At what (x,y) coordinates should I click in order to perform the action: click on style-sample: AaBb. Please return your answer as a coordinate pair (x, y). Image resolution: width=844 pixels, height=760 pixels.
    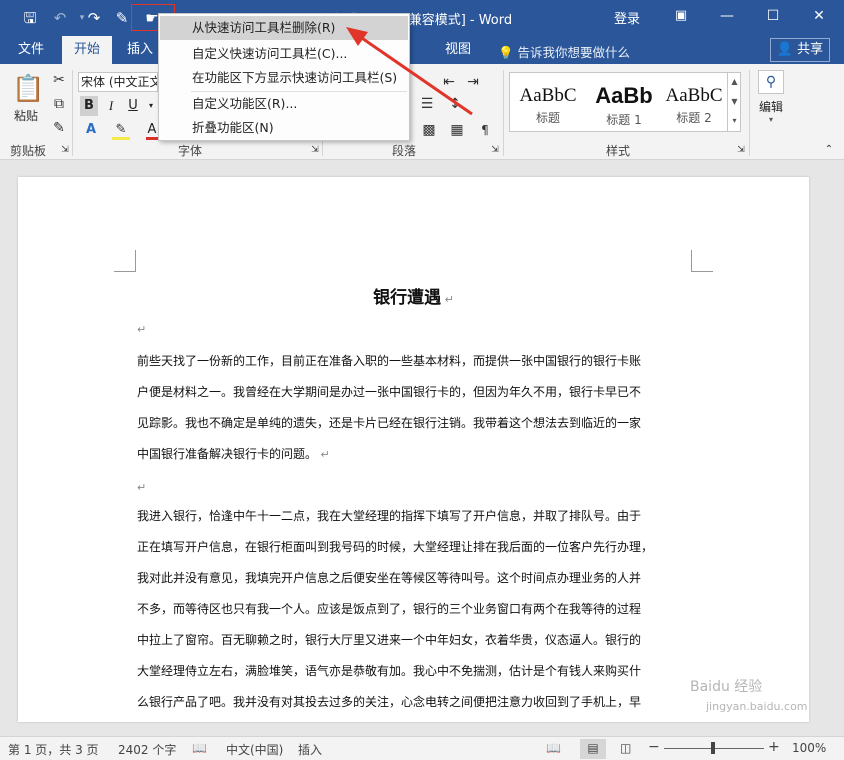
    Looking at the image, I should click on (624, 95).